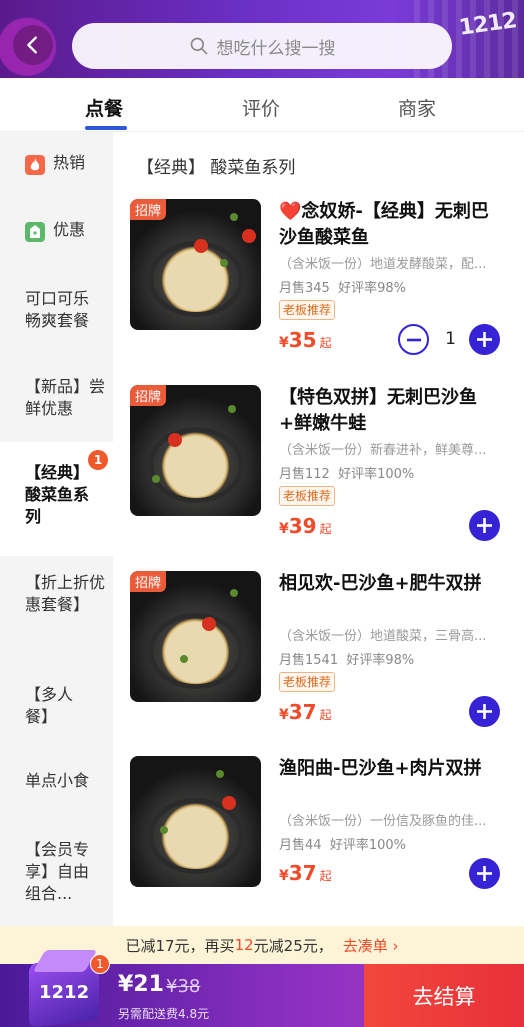  I want to click on search-icon, so click(198, 46).